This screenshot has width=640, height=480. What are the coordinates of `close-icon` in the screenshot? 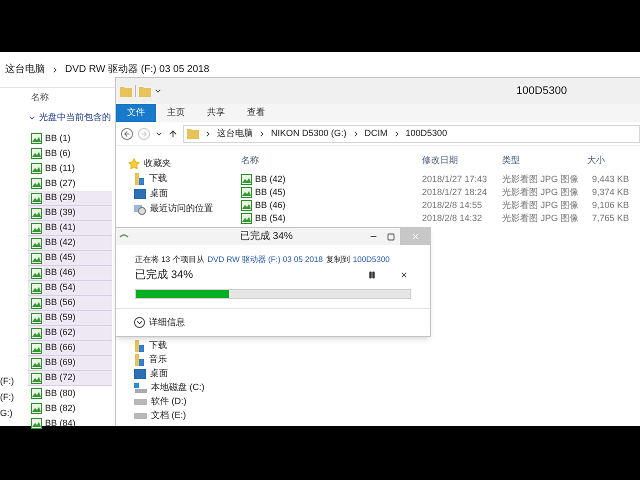 It's located at (415, 236).